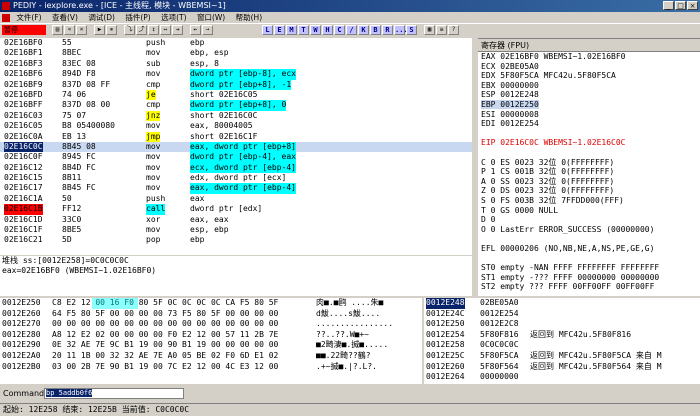 The width and height of the screenshot is (700, 416). Describe the element at coordinates (28, 17) in the screenshot. I see `menu-file: 文件(F)` at that location.